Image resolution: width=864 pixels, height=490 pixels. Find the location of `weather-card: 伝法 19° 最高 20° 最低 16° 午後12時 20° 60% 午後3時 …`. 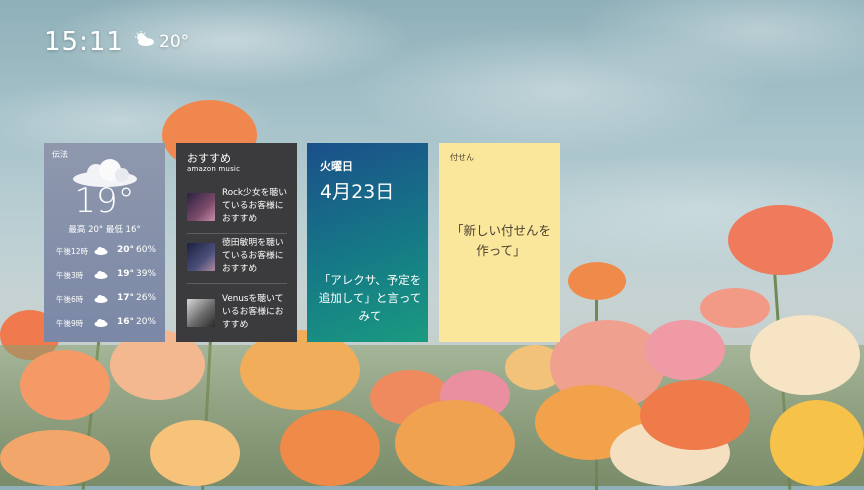

weather-card: 伝法 19° 最高 20° 最低 16° 午後12時 20° 60% 午後3時 … is located at coordinates (104, 242).